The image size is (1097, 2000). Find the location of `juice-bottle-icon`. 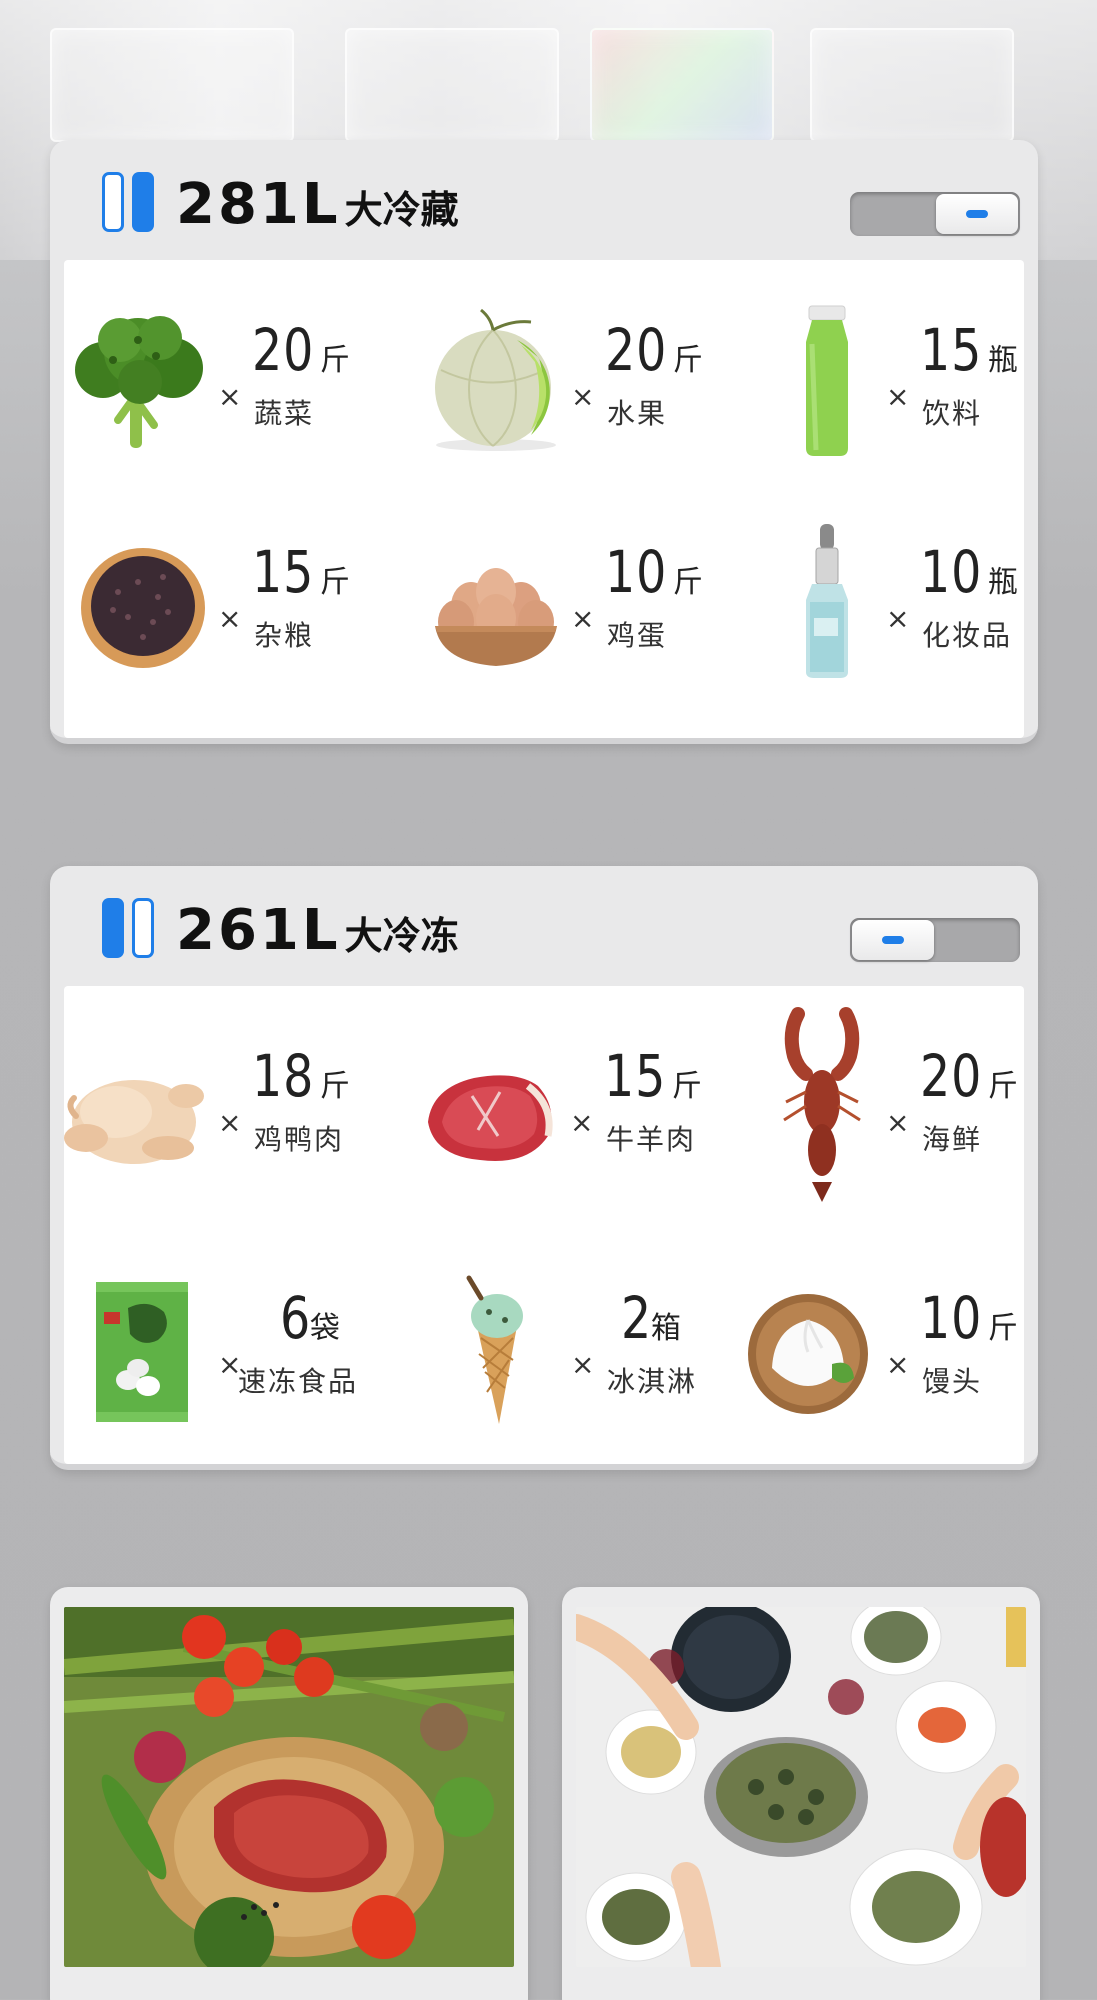

juice-bottle-icon is located at coordinates (827, 380).